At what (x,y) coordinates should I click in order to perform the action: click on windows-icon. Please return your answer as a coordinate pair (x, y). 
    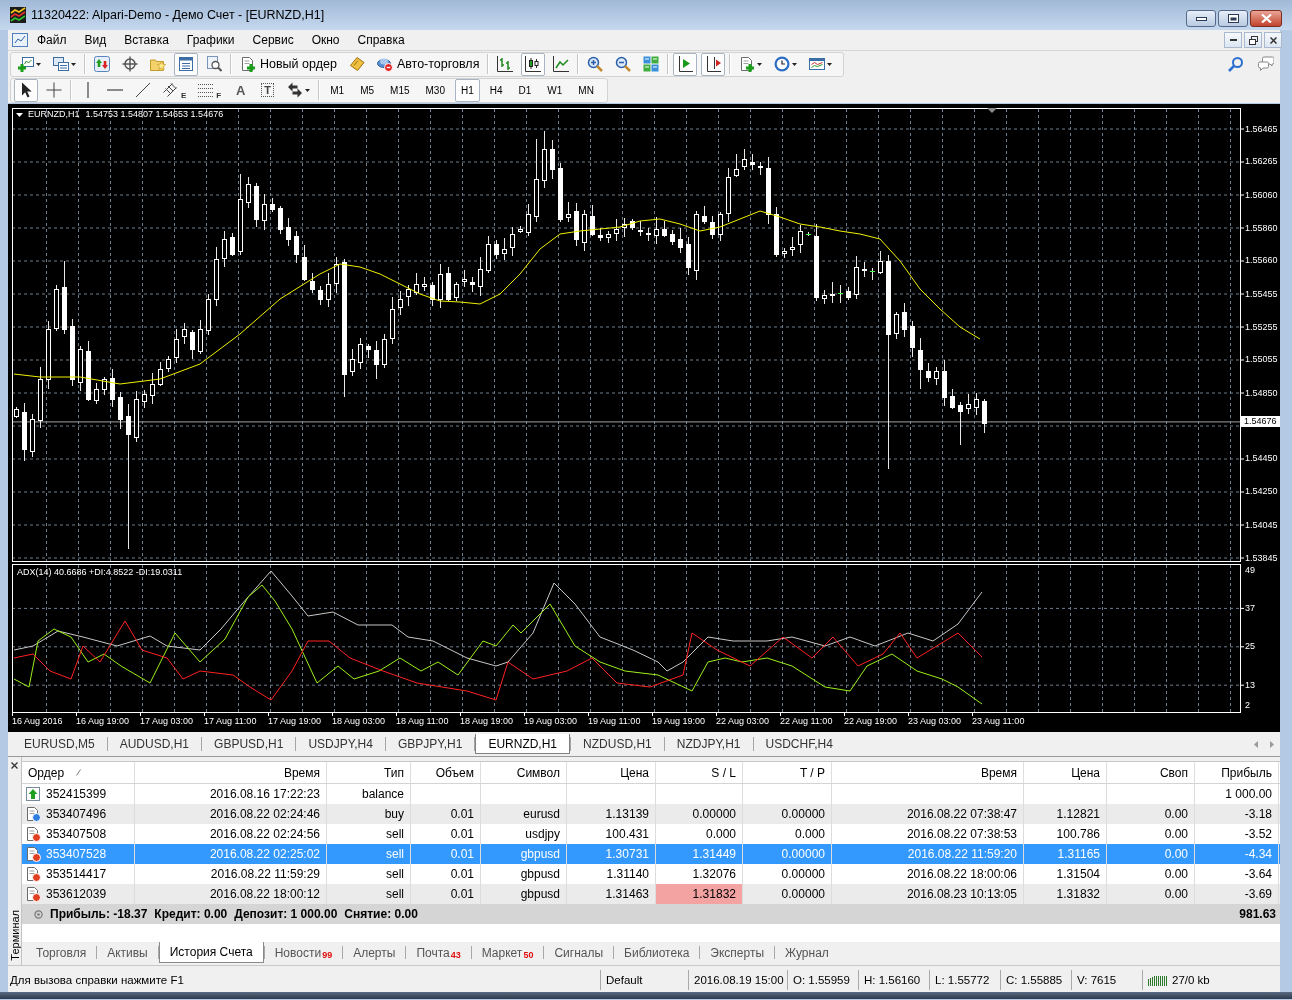
    Looking at the image, I should click on (61, 64).